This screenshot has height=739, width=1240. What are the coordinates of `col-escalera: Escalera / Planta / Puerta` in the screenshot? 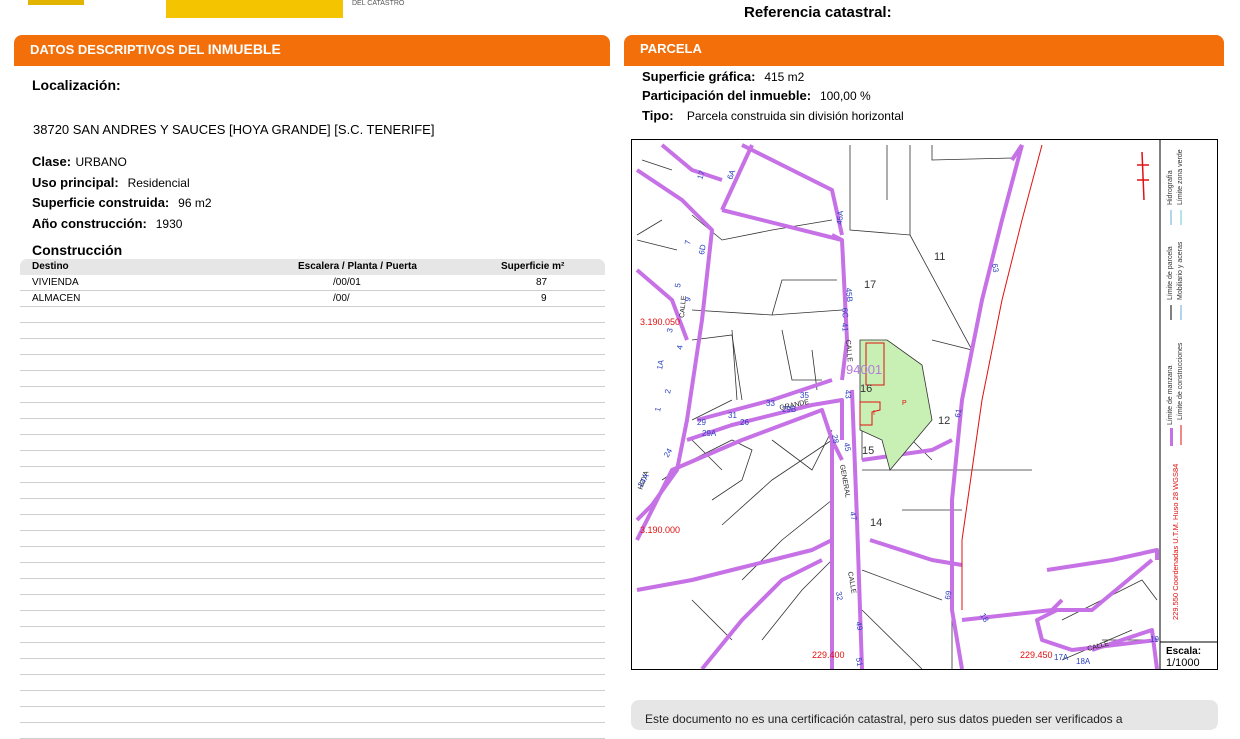 It's located at (357, 266).